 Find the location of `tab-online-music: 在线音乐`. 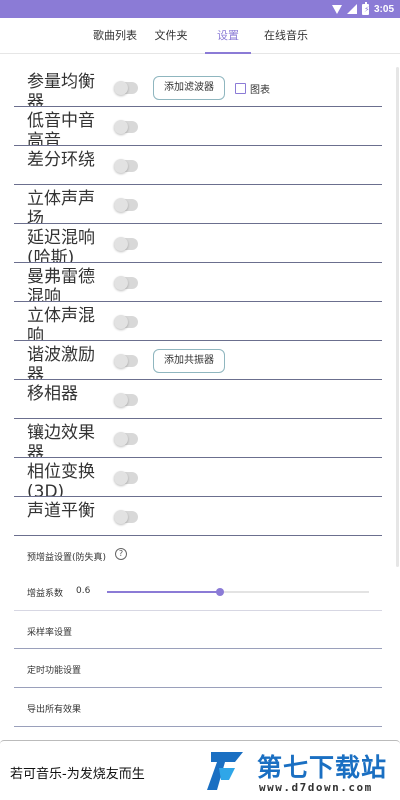

tab-online-music: 在线音乐 is located at coordinates (286, 36).